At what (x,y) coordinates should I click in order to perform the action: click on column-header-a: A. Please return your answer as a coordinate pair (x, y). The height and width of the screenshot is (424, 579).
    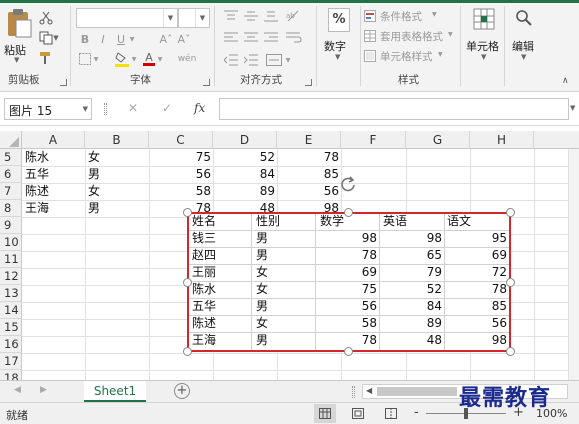
    Looking at the image, I should click on (53, 140).